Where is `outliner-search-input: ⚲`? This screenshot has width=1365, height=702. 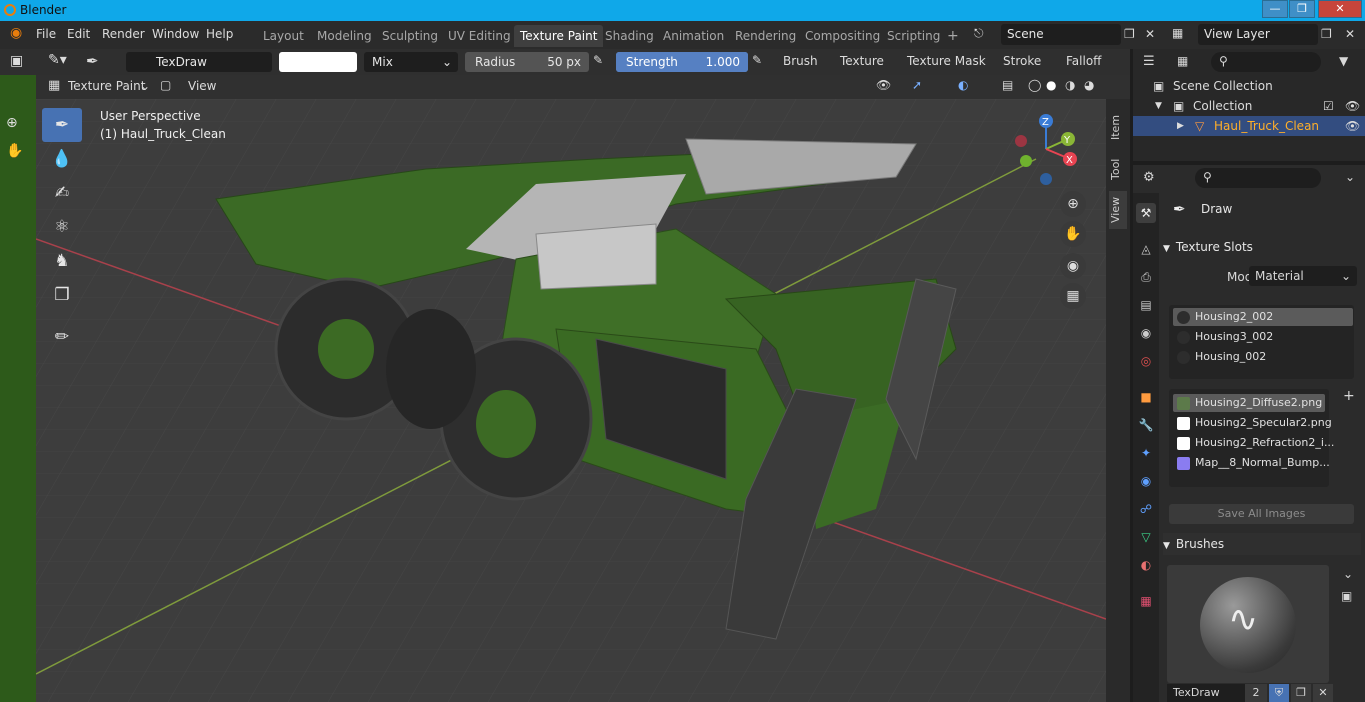 outliner-search-input: ⚲ is located at coordinates (1266, 62).